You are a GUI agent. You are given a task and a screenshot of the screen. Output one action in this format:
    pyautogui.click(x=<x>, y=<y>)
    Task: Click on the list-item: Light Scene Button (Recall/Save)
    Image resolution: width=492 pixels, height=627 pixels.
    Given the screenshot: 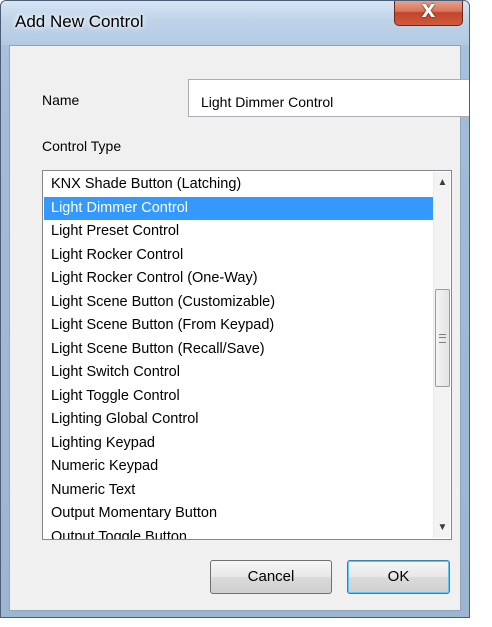 What is the action you would take?
    pyautogui.click(x=243, y=350)
    